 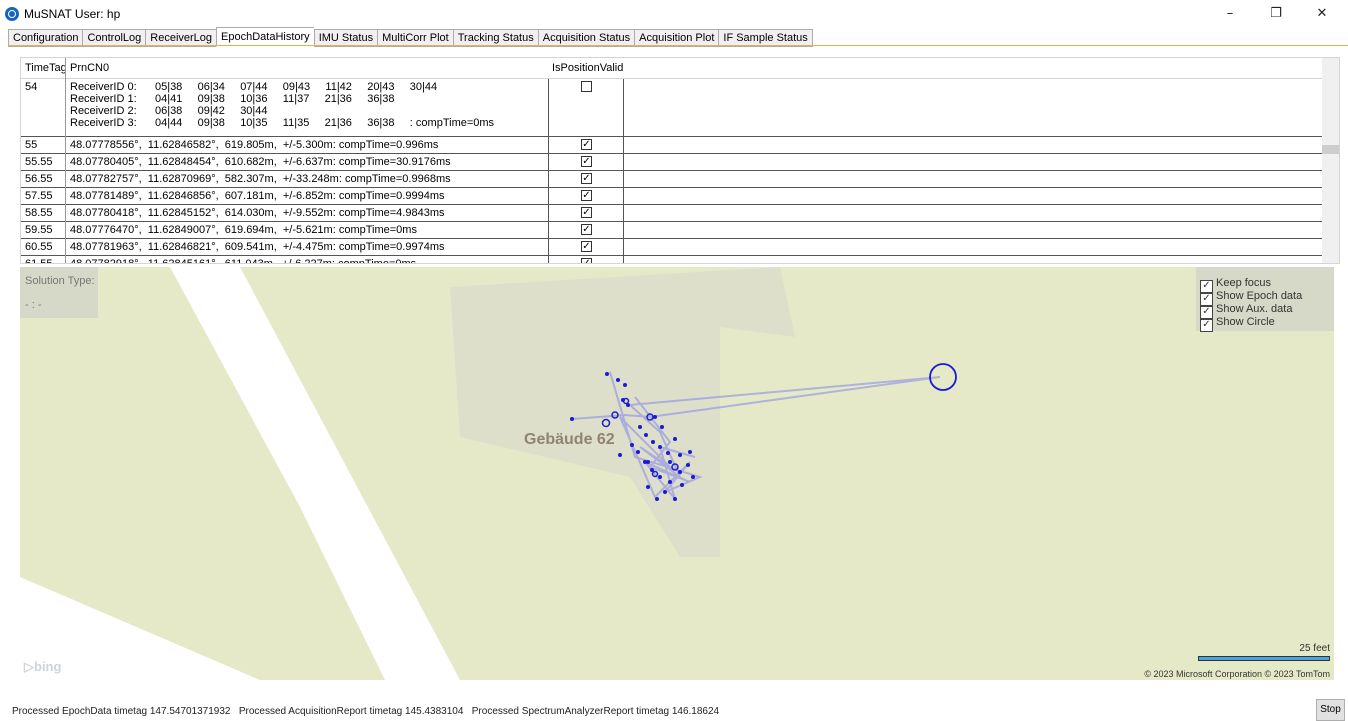 I want to click on stop-button: Stop, so click(x=1330, y=710).